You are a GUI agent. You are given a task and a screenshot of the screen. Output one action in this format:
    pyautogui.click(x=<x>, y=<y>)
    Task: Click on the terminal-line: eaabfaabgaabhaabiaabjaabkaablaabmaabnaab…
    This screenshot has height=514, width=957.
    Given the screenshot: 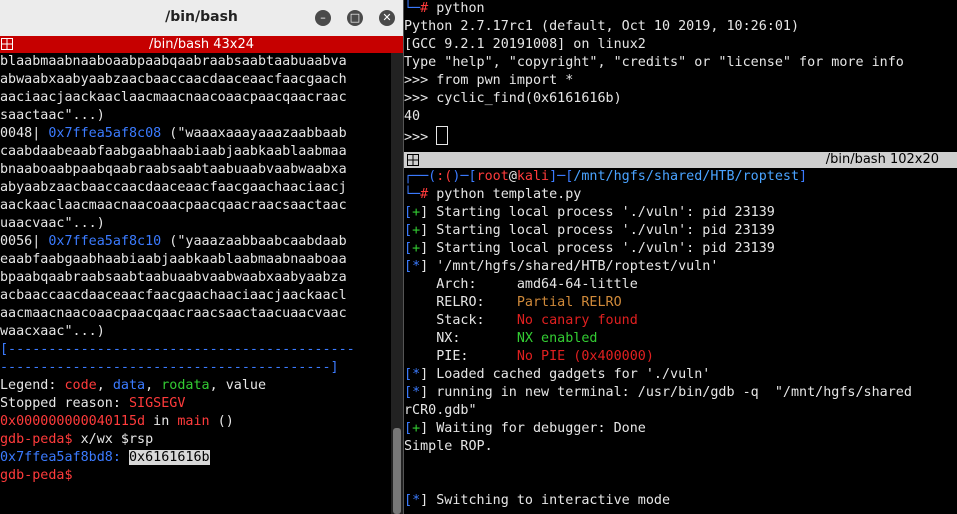 What is the action you would take?
    pyautogui.click(x=195, y=260)
    